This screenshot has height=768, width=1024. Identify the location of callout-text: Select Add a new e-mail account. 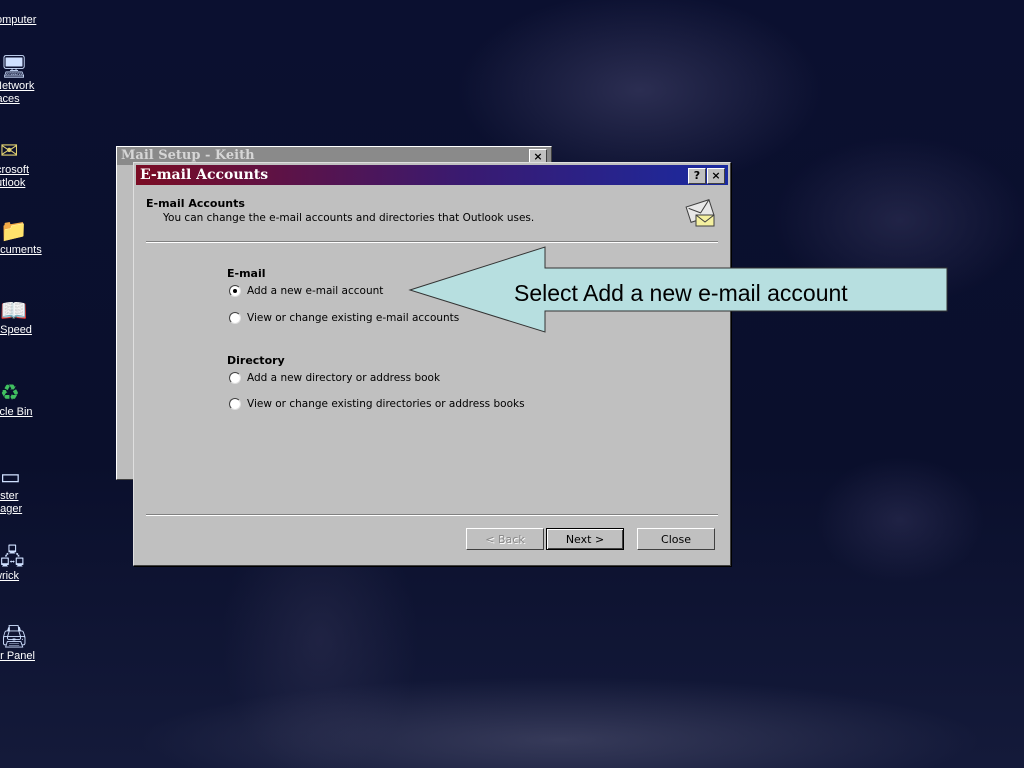
(681, 293).